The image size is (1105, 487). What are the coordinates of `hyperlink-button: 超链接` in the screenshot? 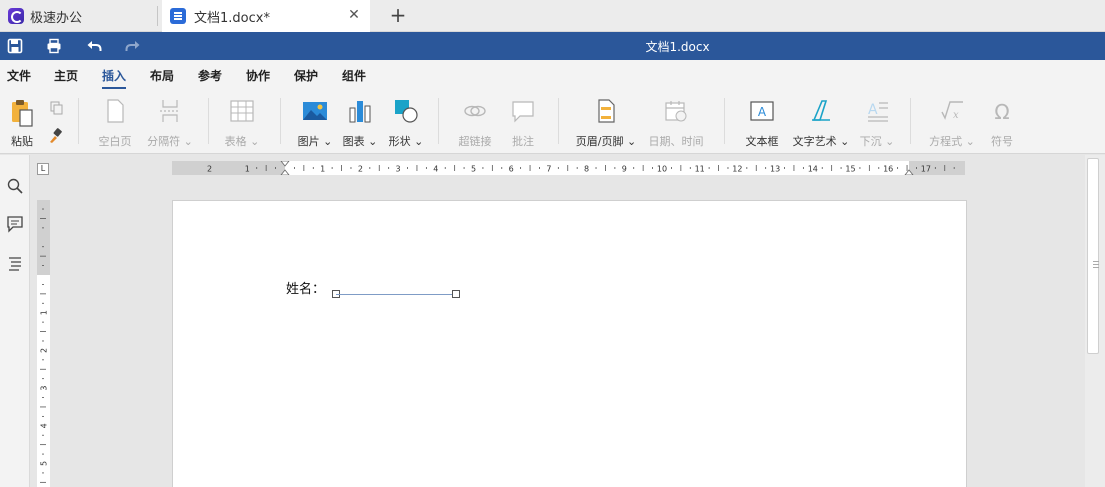 It's located at (475, 123).